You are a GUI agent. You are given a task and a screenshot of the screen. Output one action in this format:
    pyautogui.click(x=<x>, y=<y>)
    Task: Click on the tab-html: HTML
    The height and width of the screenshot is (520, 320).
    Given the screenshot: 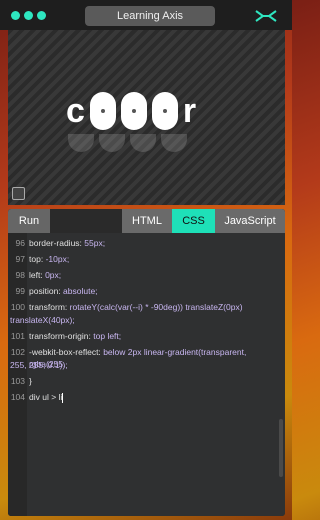 What is the action you would take?
    pyautogui.click(x=147, y=221)
    